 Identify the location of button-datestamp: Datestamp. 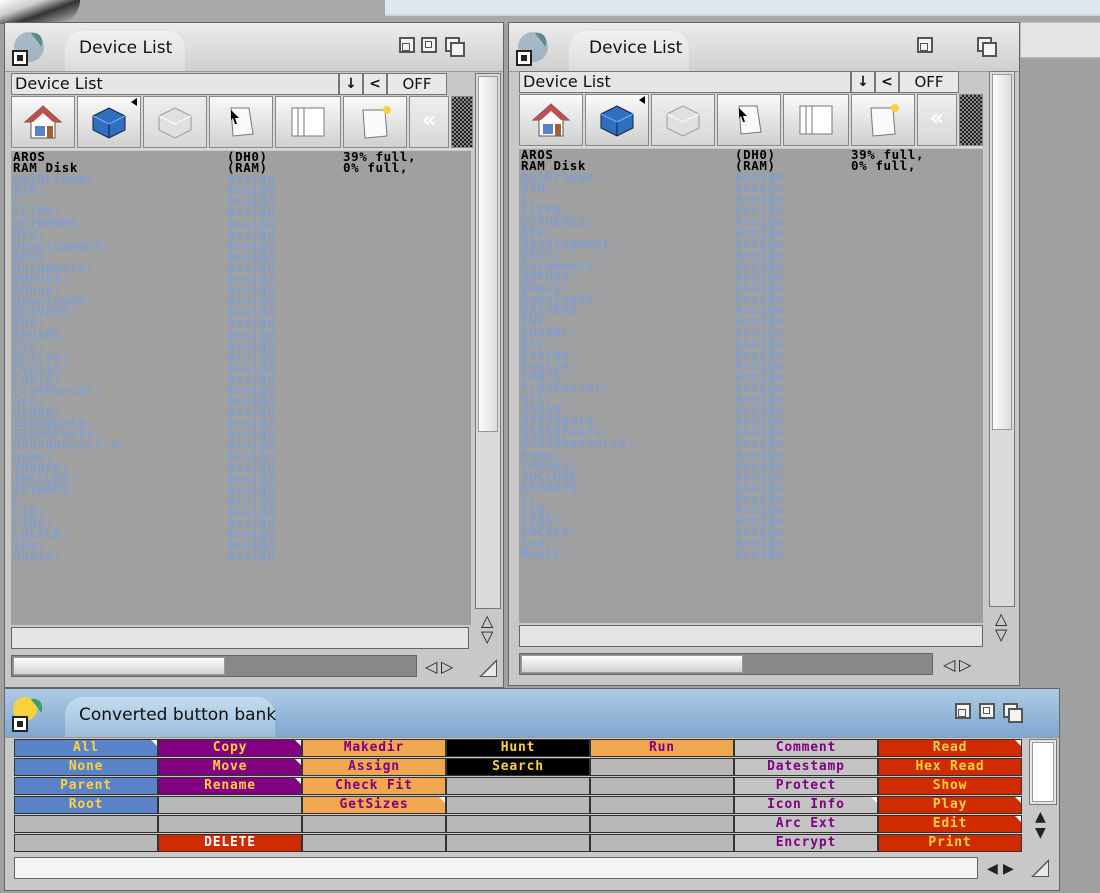
(806, 767).